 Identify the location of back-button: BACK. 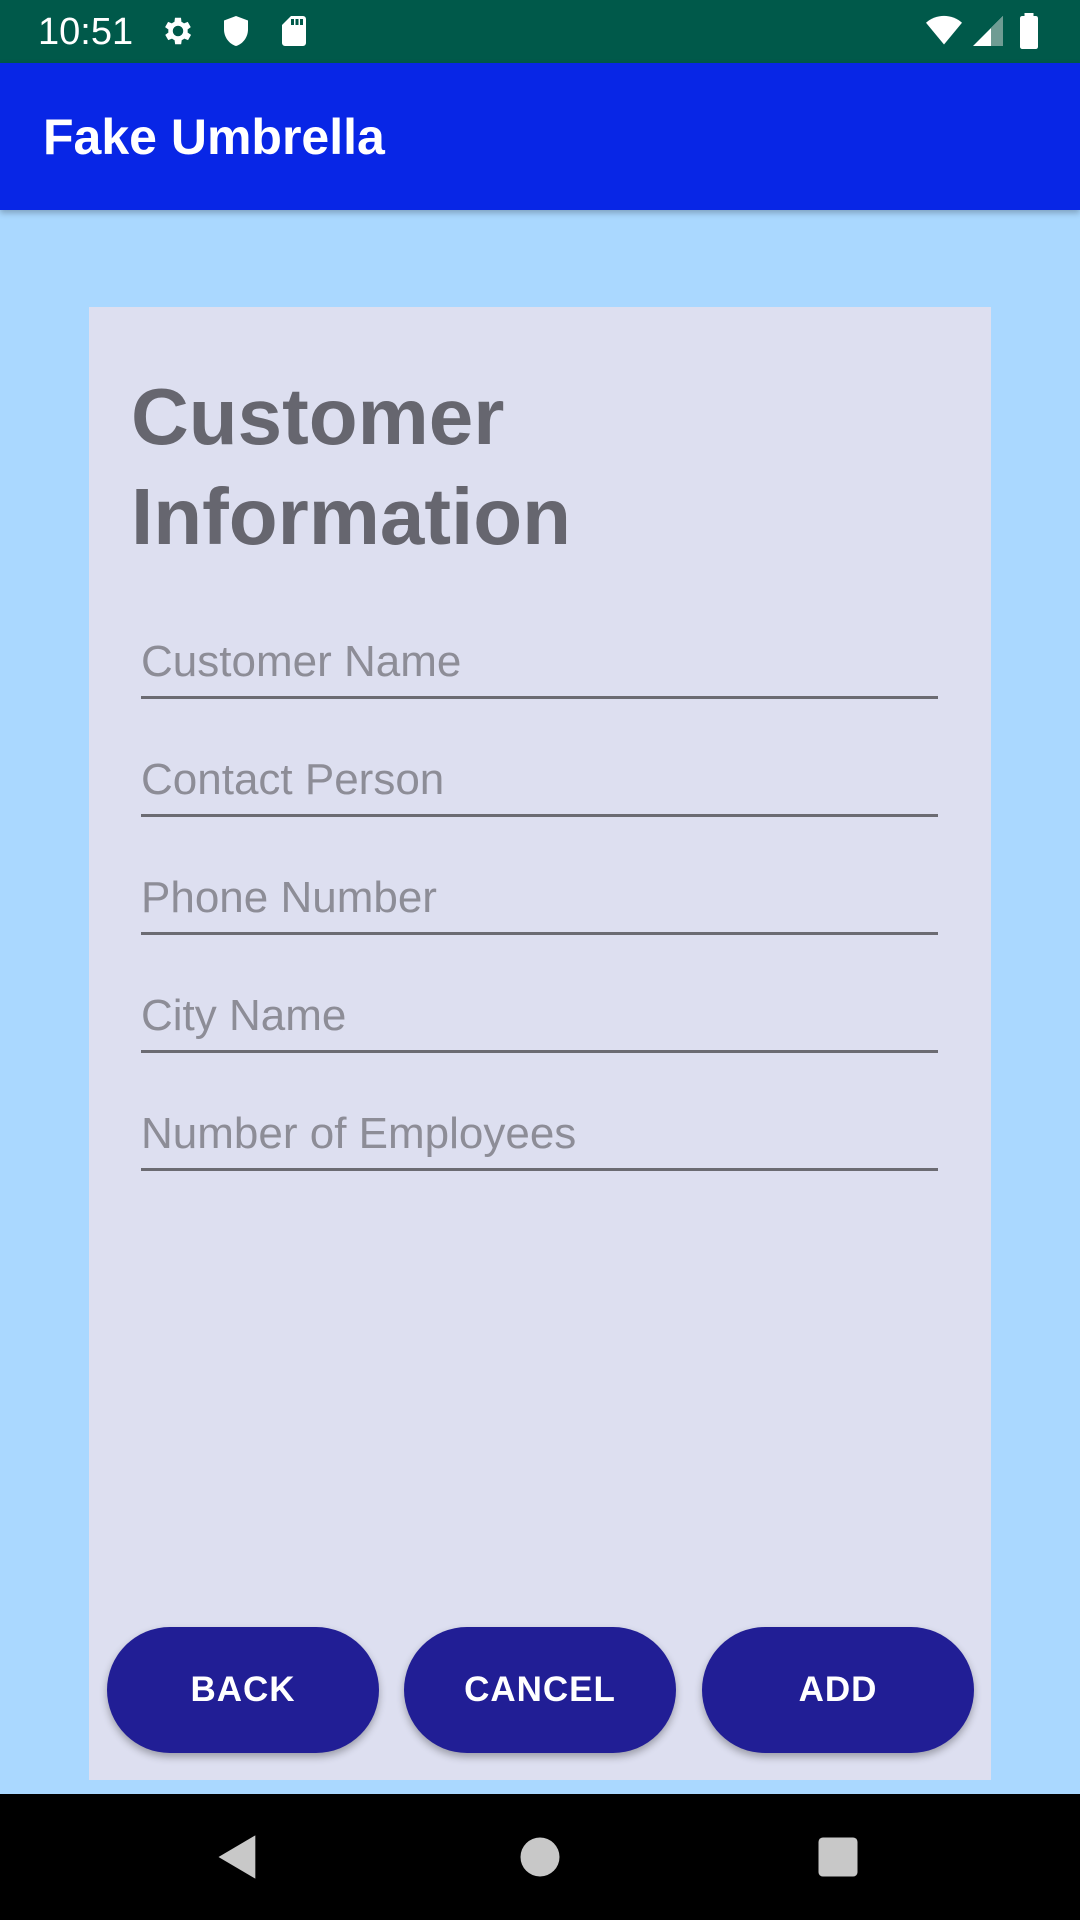
(243, 1690).